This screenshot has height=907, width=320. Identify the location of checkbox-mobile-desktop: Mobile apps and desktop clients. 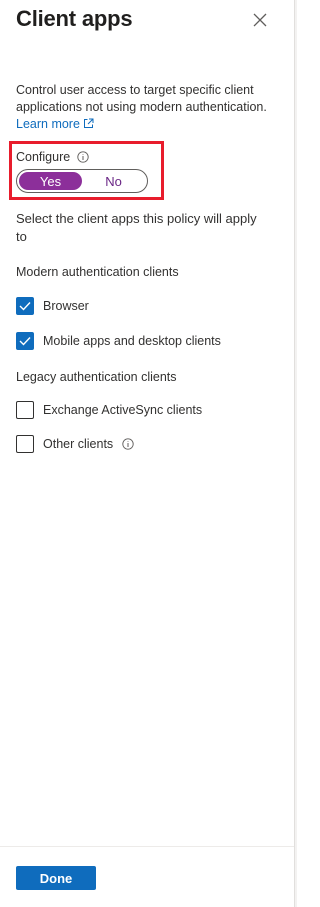
(118, 341).